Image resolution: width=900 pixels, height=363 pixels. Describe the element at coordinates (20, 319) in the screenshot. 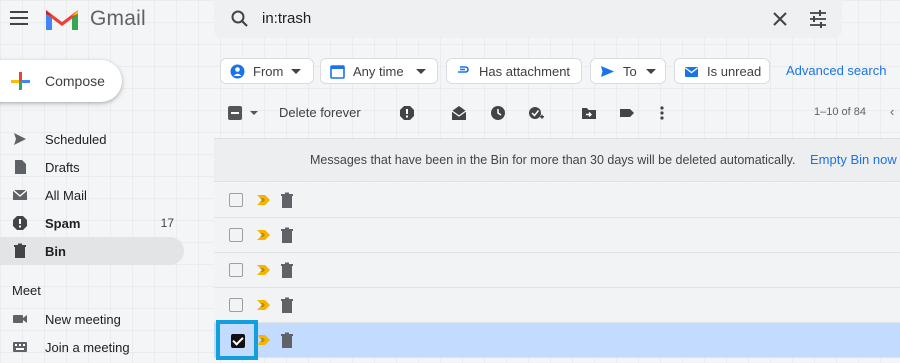

I see `video-camera-icon` at that location.